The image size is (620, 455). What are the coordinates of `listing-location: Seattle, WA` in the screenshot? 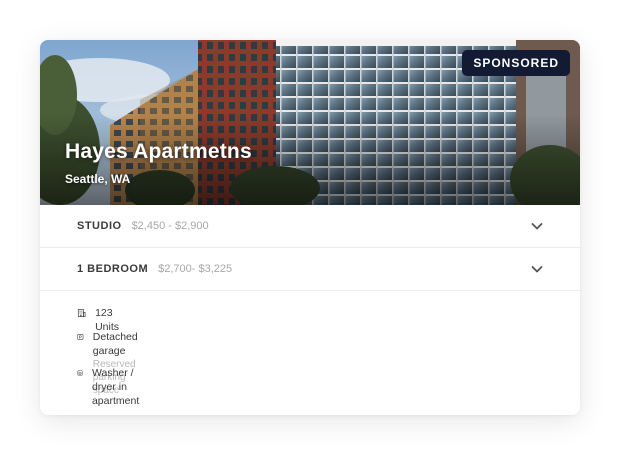 It's located at (98, 179).